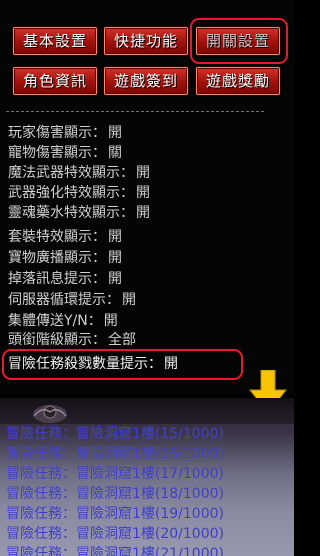 The width and height of the screenshot is (320, 556). I want to click on option-drop-message: 掉落訊息提示：開, so click(65, 279).